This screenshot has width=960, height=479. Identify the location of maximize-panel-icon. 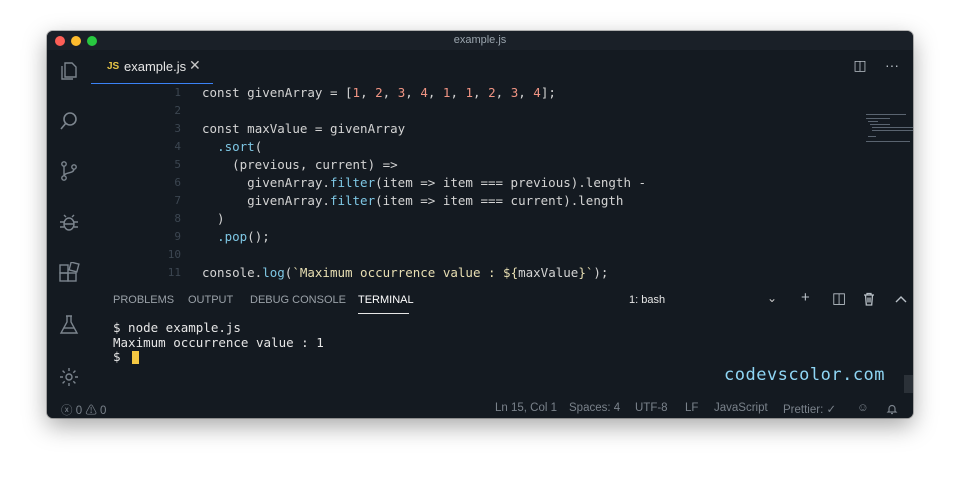
(901, 299).